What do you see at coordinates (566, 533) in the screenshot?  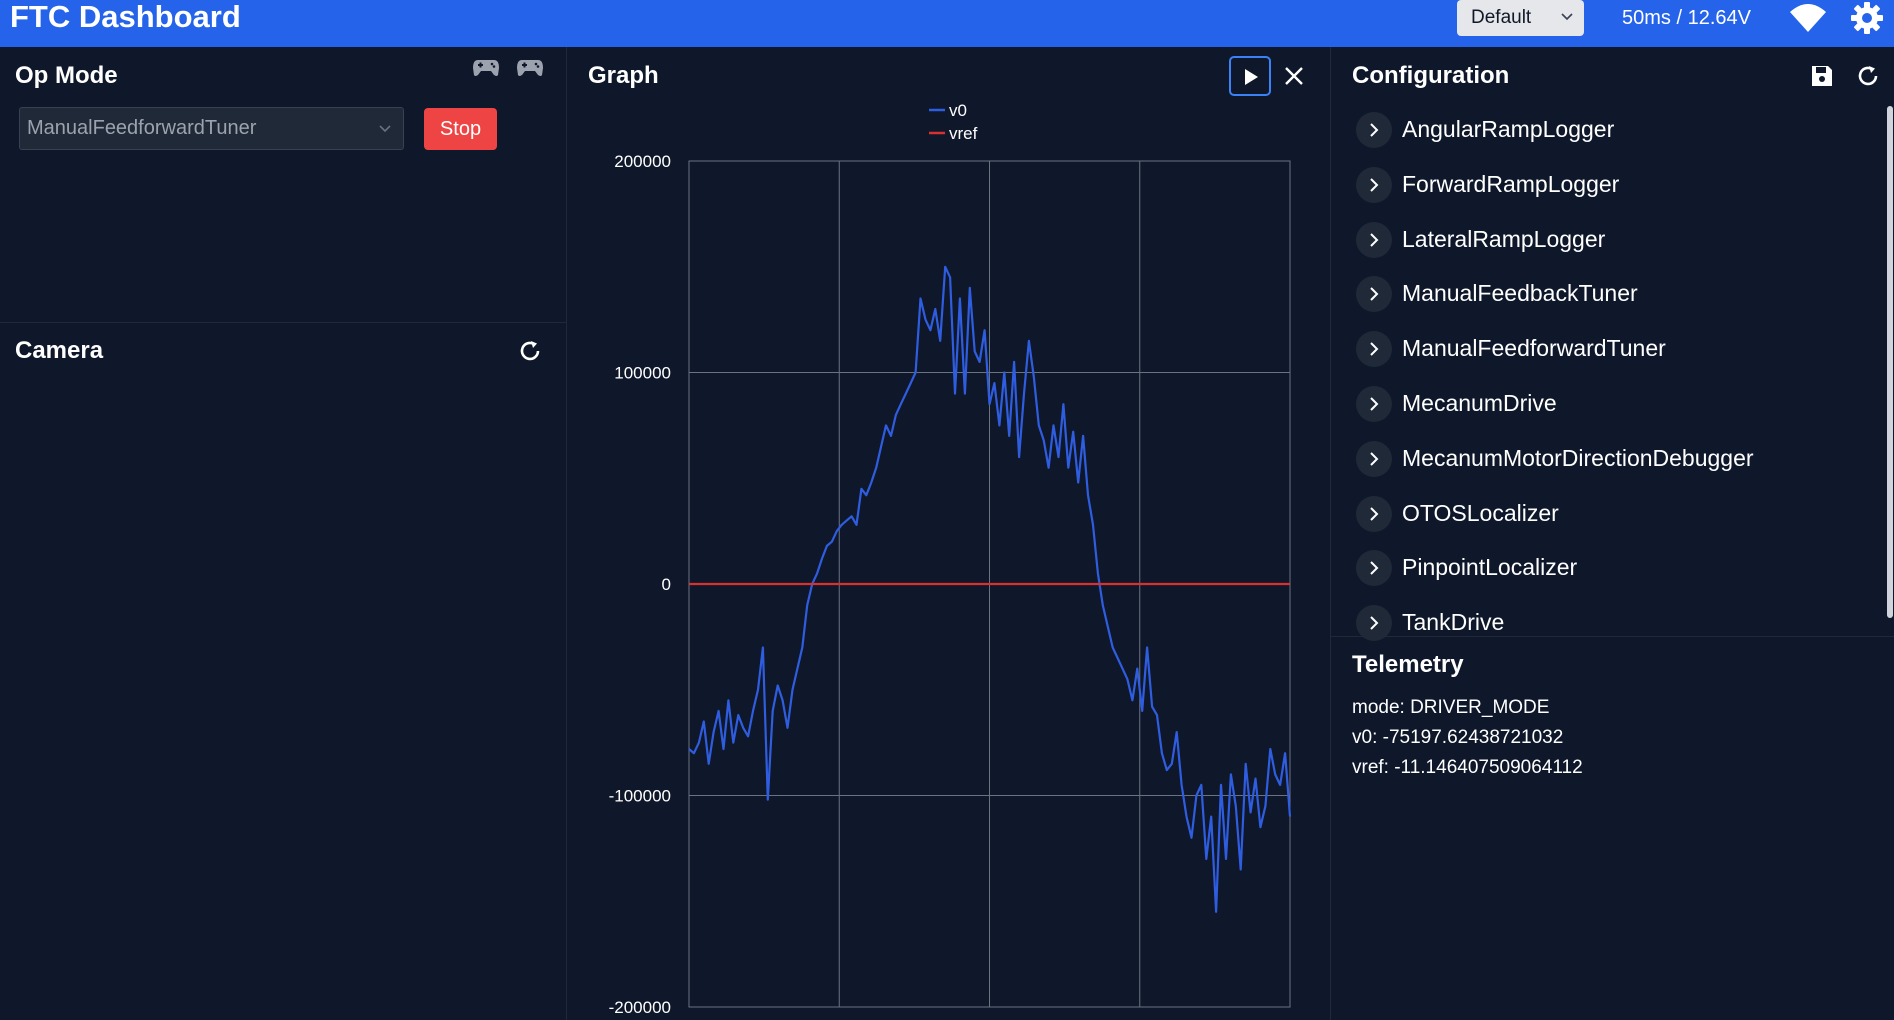 I see `divider-left` at bounding box center [566, 533].